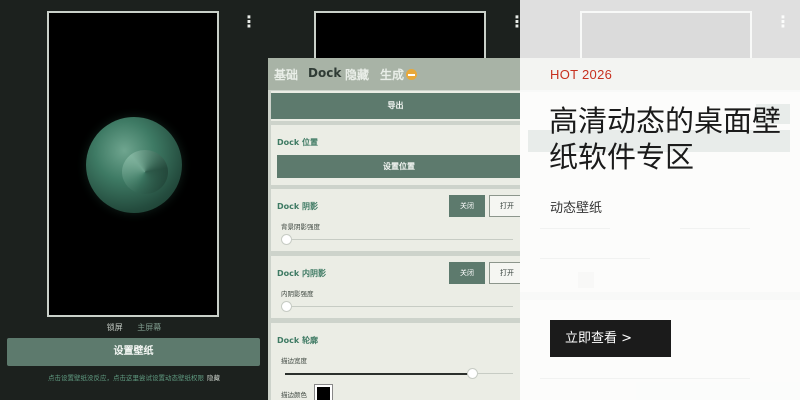 This screenshot has height=400, width=800. I want to click on view-now-button: 立即查看 >, so click(610, 338).